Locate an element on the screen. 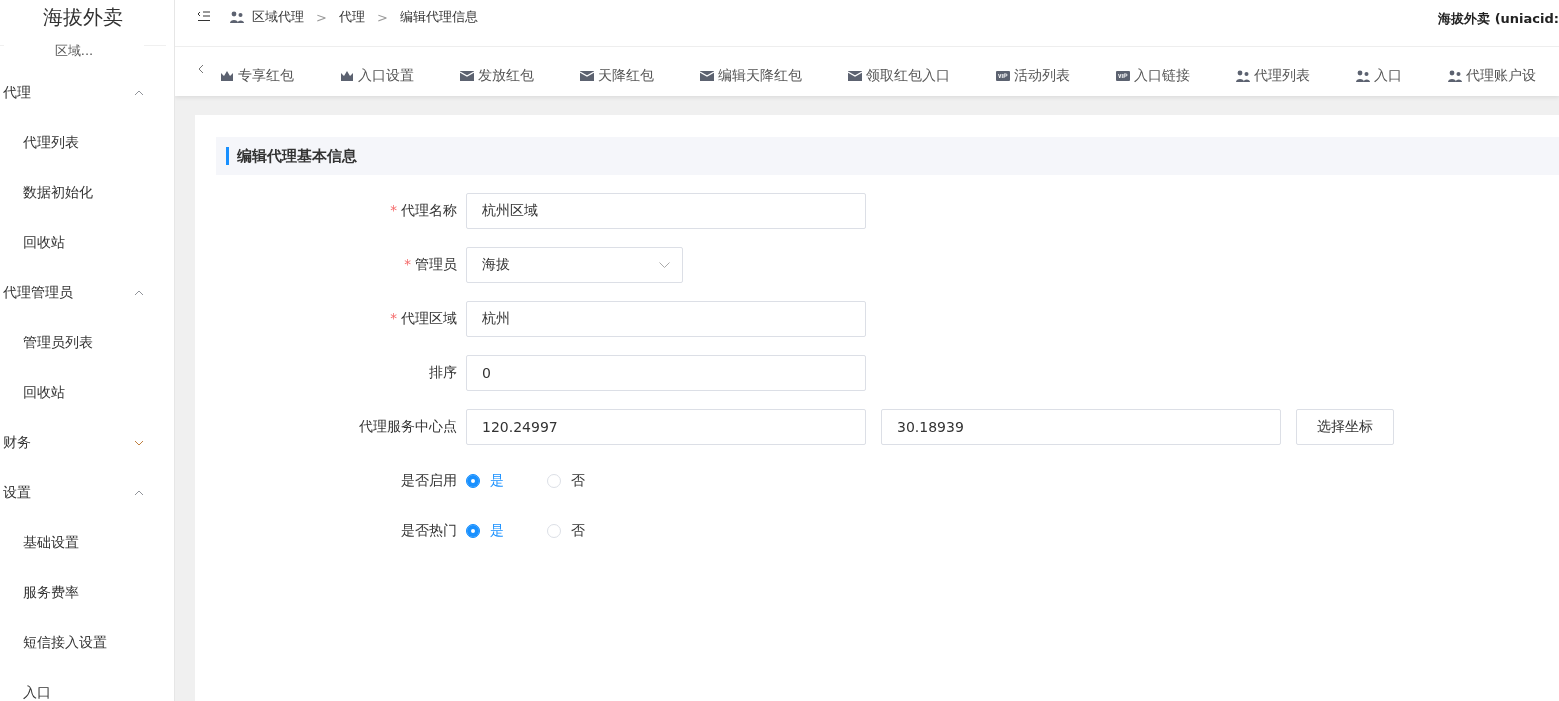  breadcrumb-item: 代理 is located at coordinates (351, 17).